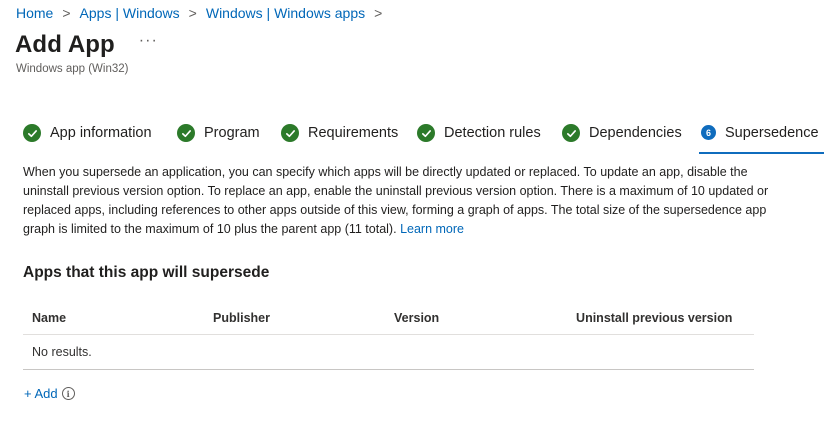 Image resolution: width=824 pixels, height=446 pixels. I want to click on column-header-publisher: Publisher, so click(241, 317).